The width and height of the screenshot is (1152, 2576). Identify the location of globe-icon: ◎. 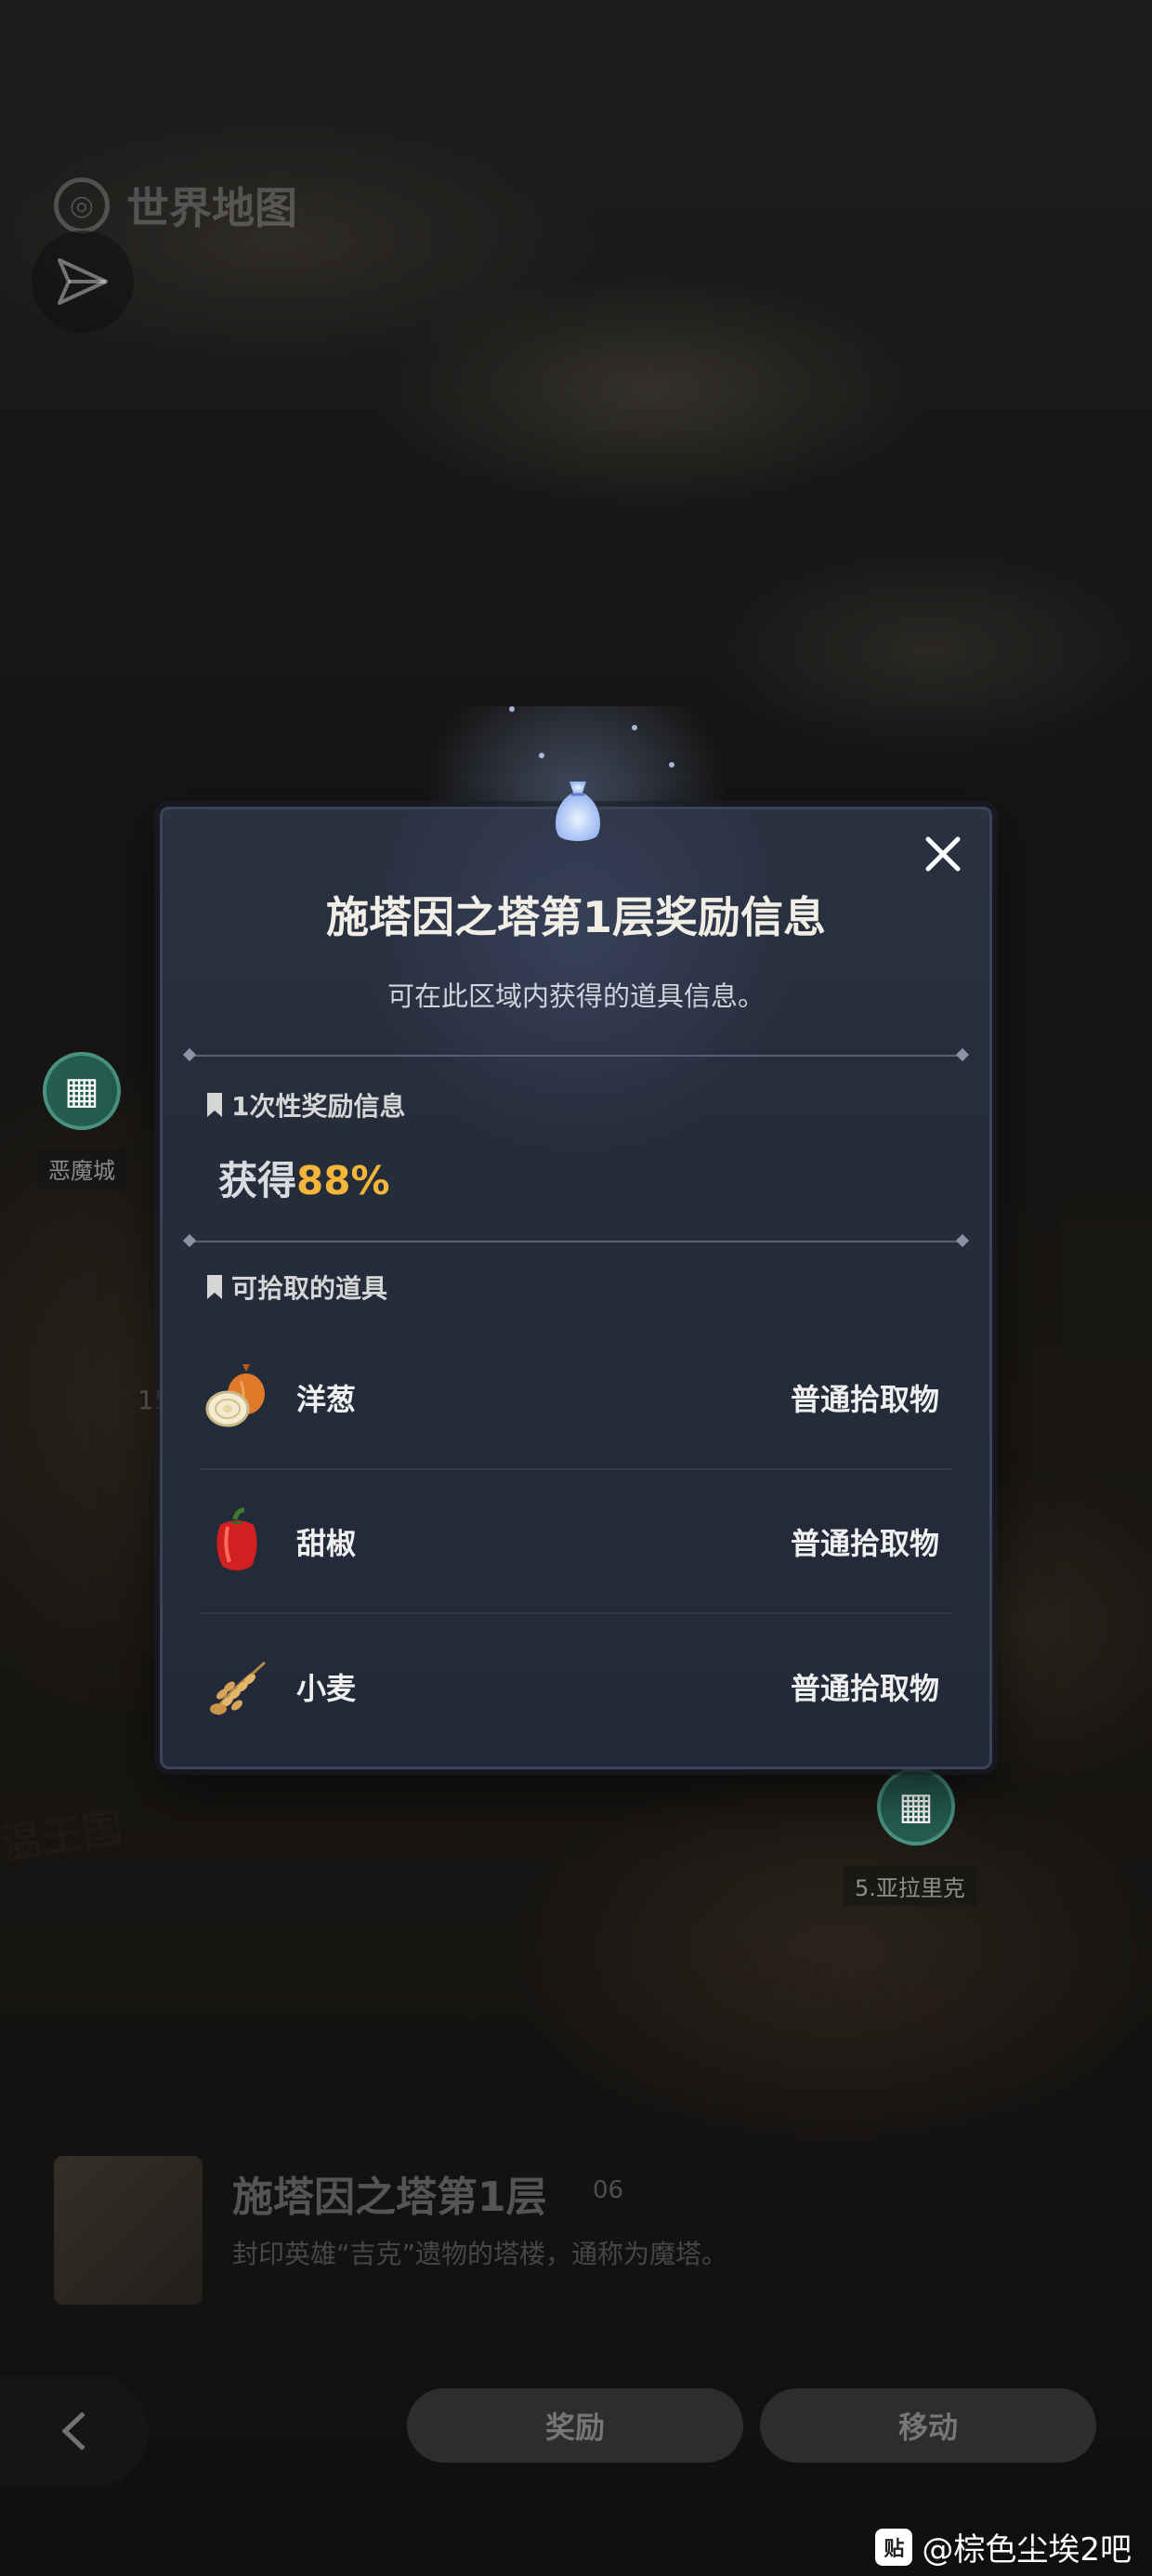
(82, 205).